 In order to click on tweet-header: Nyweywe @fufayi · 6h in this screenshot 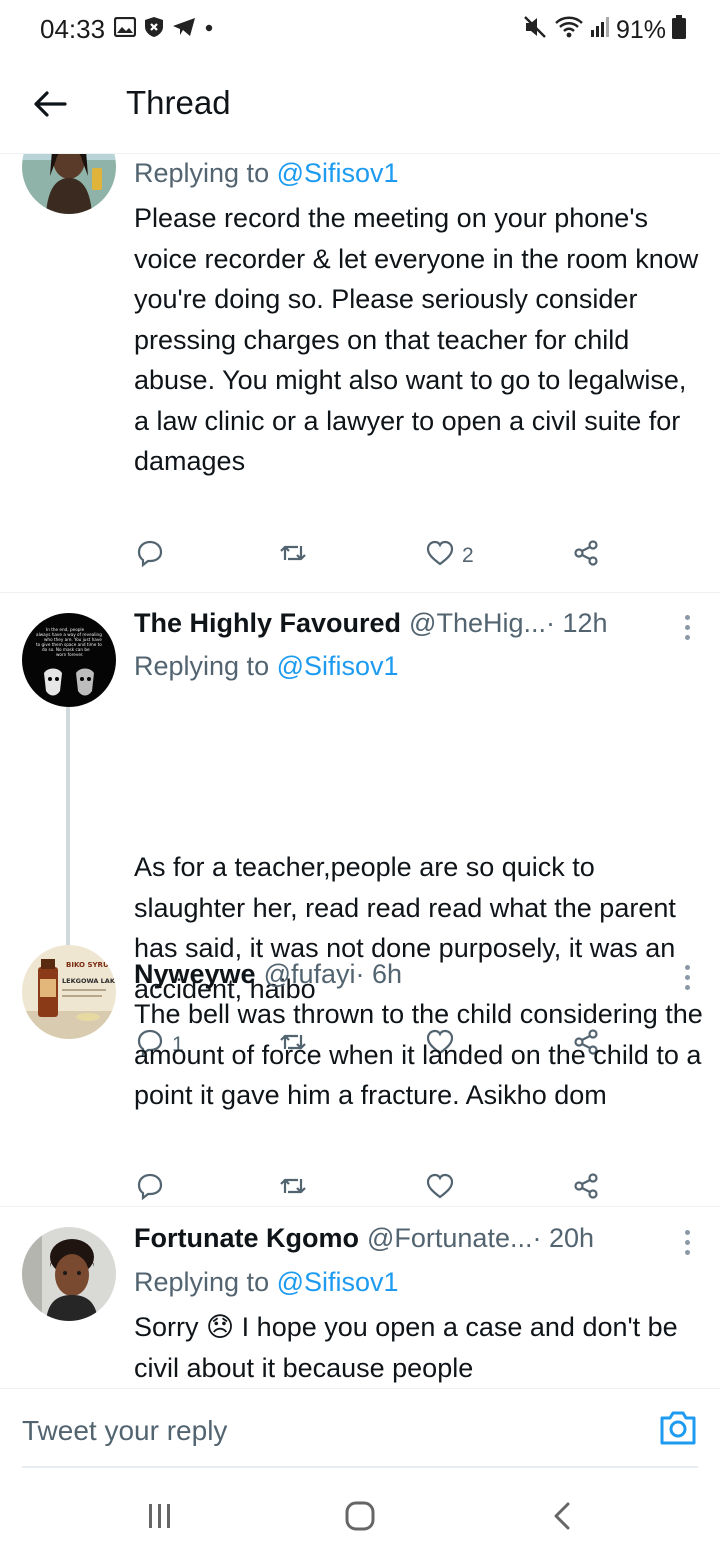, I will do `click(415, 974)`.